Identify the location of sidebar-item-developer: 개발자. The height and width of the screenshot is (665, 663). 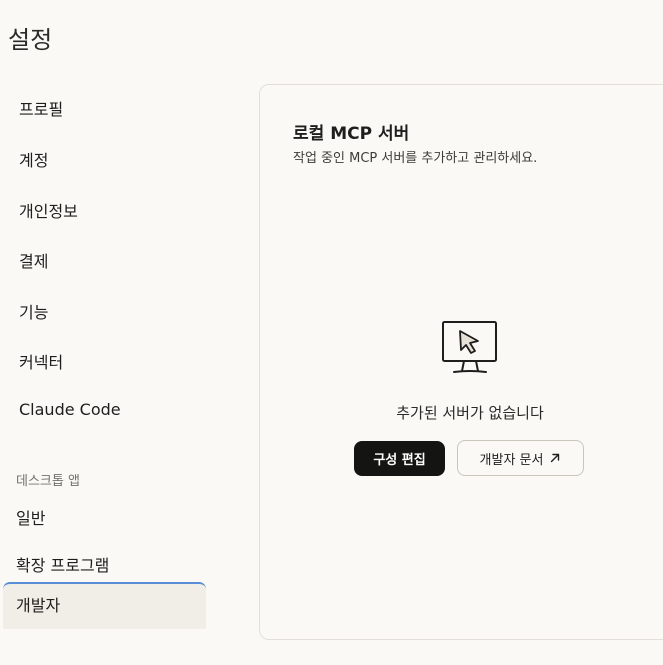
(104, 605).